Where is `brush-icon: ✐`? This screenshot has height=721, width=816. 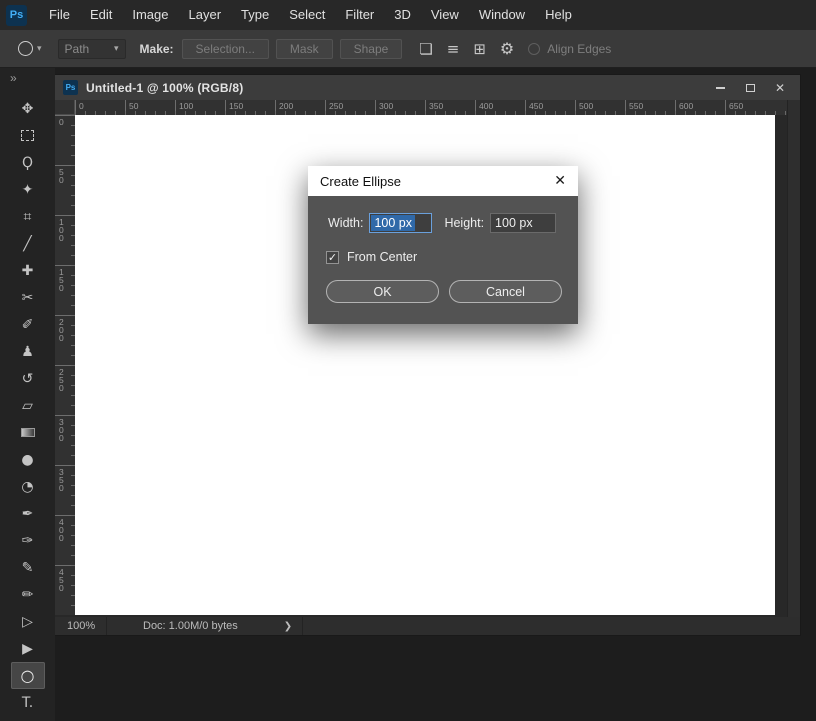 brush-icon: ✐ is located at coordinates (27, 324).